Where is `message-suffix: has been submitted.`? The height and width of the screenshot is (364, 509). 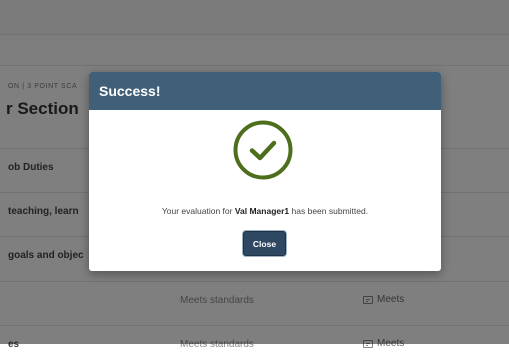 message-suffix: has been submitted. is located at coordinates (329, 211).